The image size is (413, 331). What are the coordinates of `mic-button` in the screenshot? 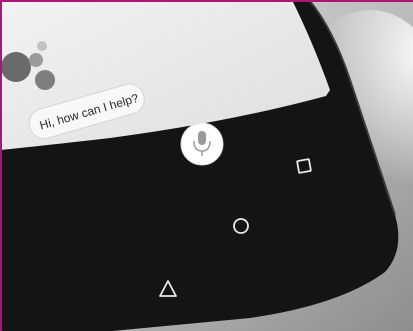 It's located at (202, 144).